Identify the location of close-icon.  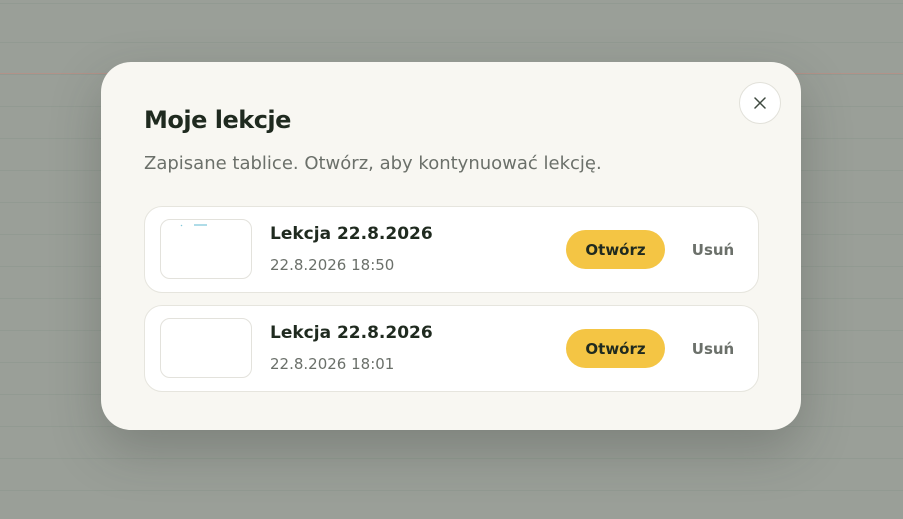
(760, 103).